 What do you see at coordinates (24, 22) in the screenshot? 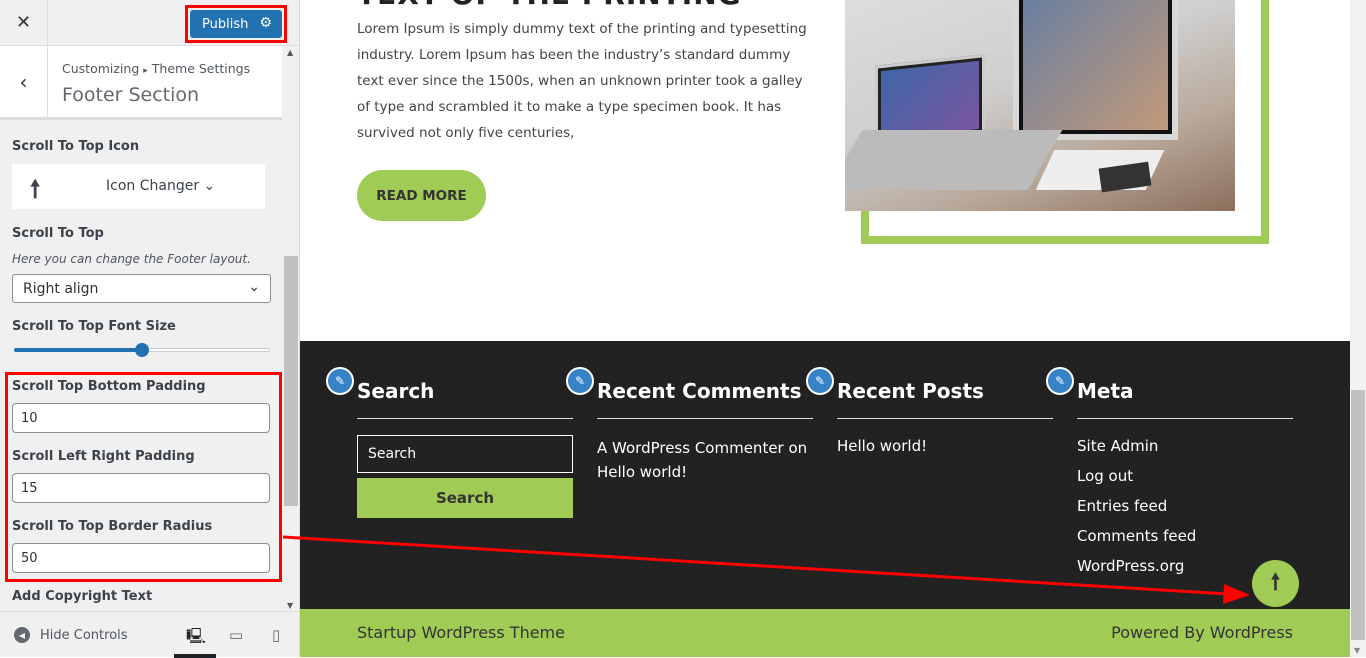
I see `close-icon: ✕` at bounding box center [24, 22].